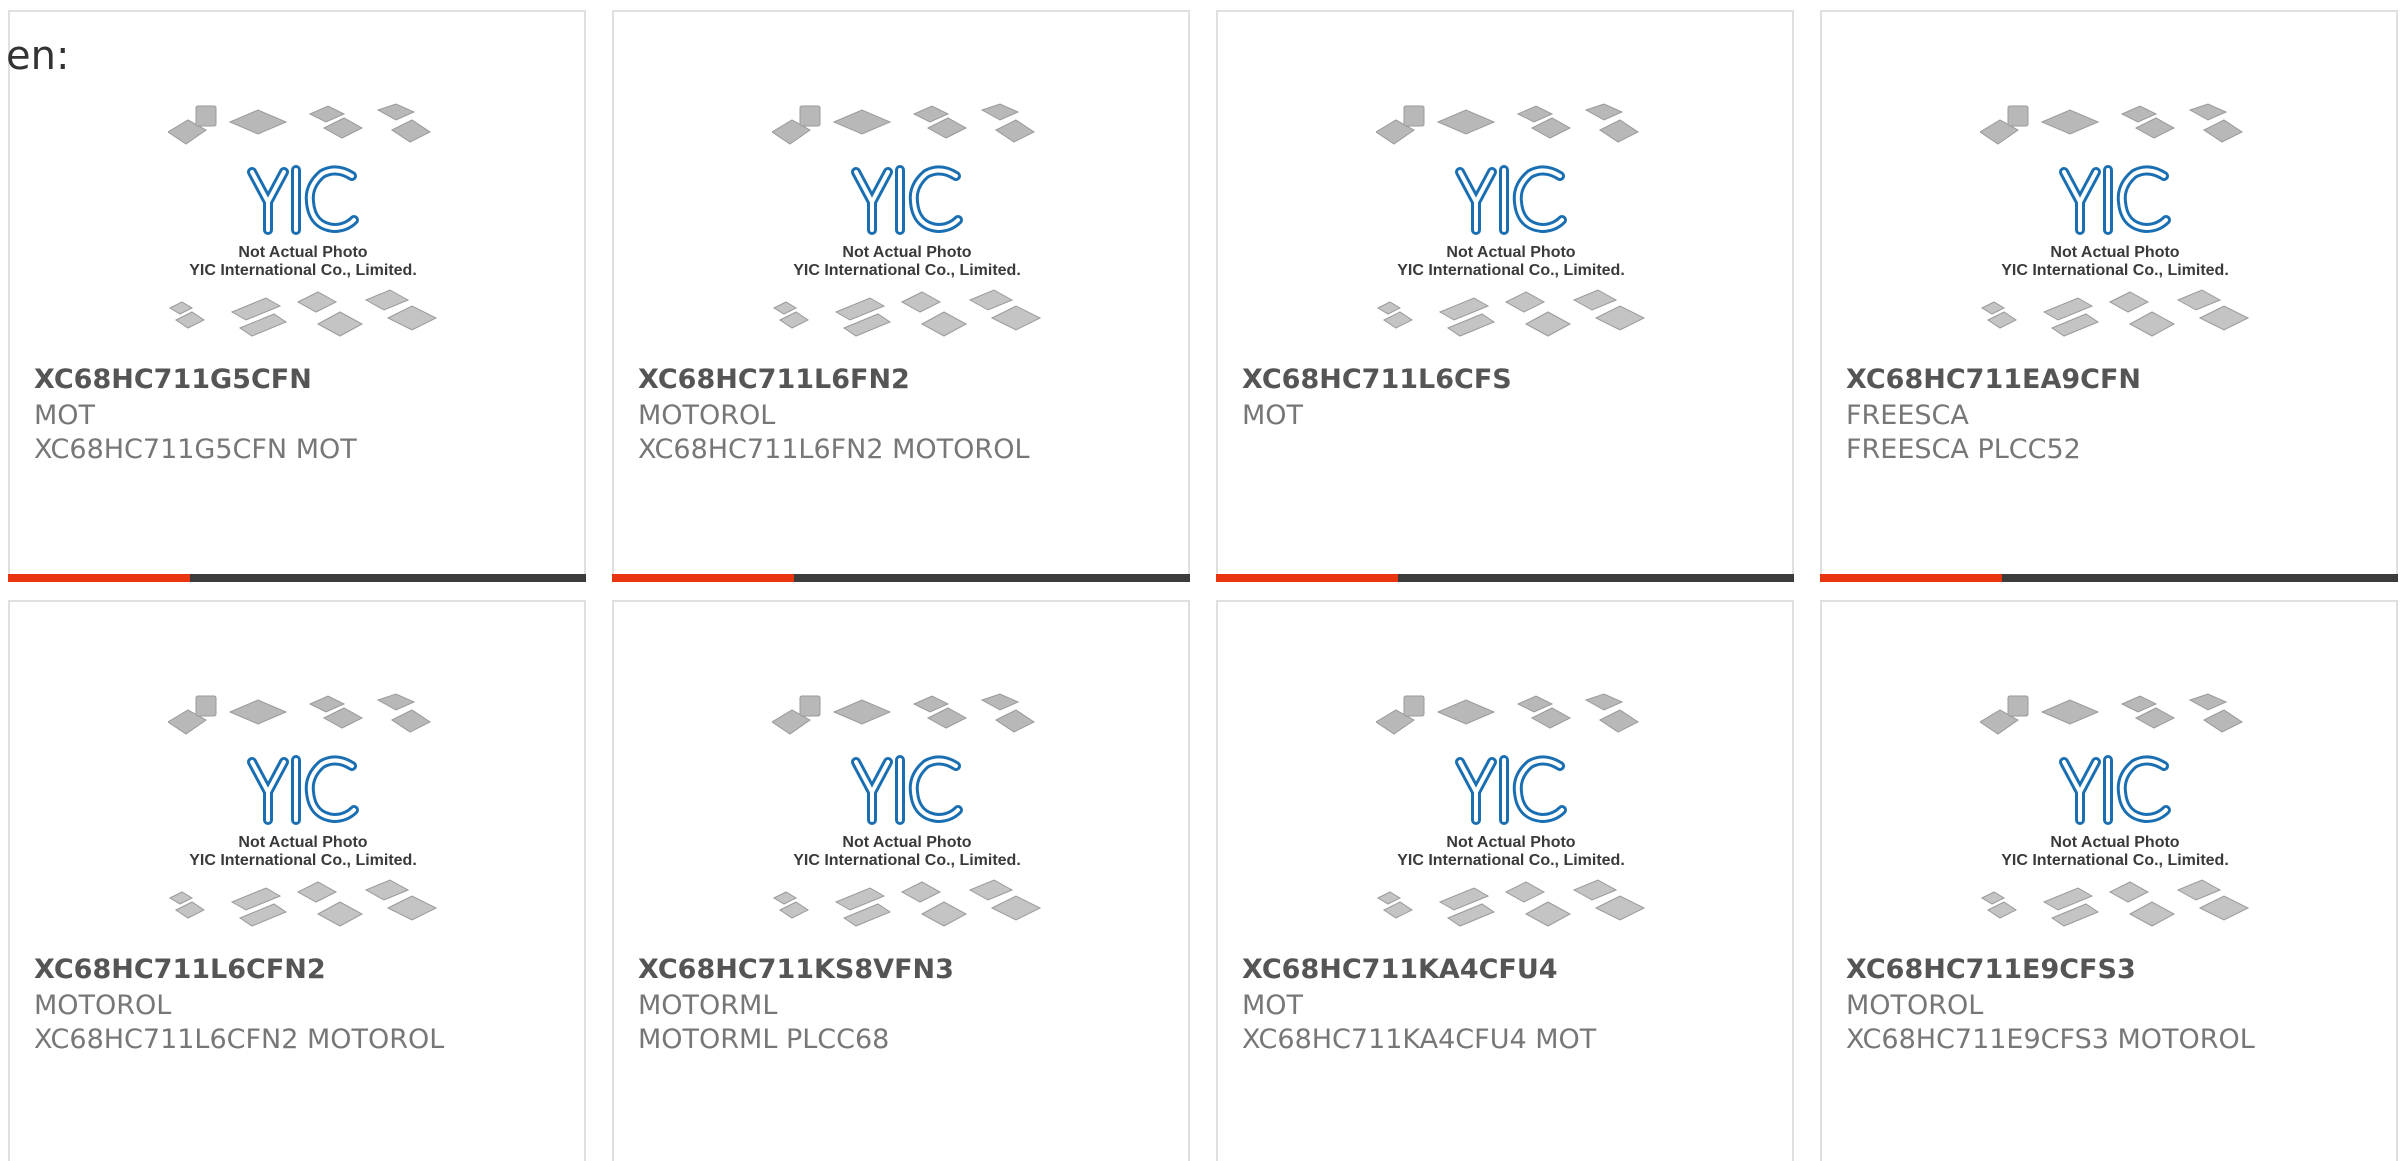  What do you see at coordinates (764, 1039) in the screenshot?
I see `description: MOTORML PLCC68` at bounding box center [764, 1039].